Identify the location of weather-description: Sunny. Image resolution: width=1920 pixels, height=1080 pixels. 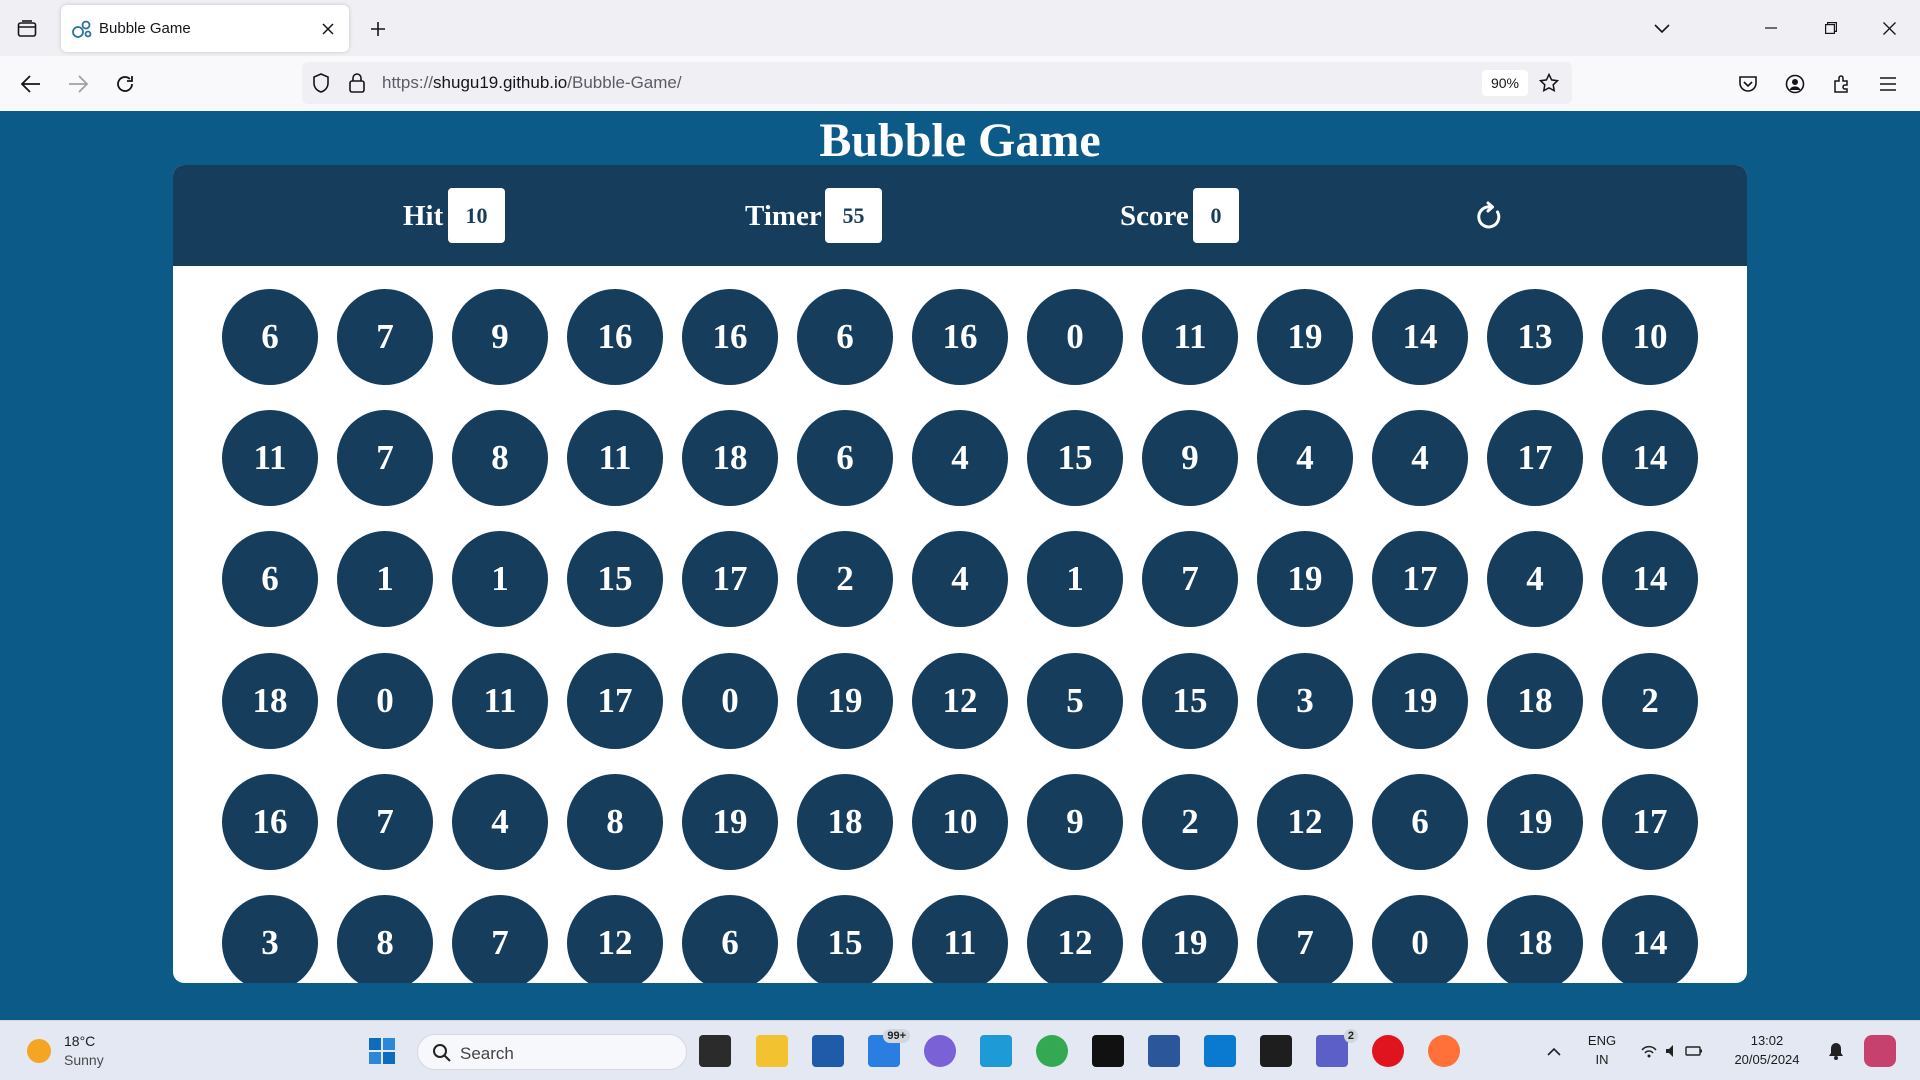
(84, 1060).